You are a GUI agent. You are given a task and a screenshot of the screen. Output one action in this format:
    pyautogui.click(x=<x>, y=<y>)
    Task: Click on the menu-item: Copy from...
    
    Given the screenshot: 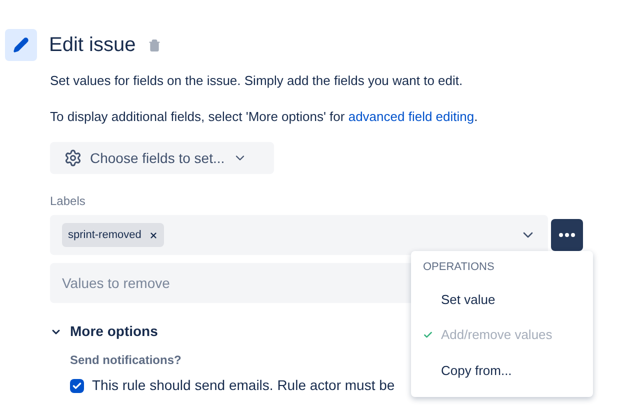 What is the action you would take?
    pyautogui.click(x=502, y=371)
    